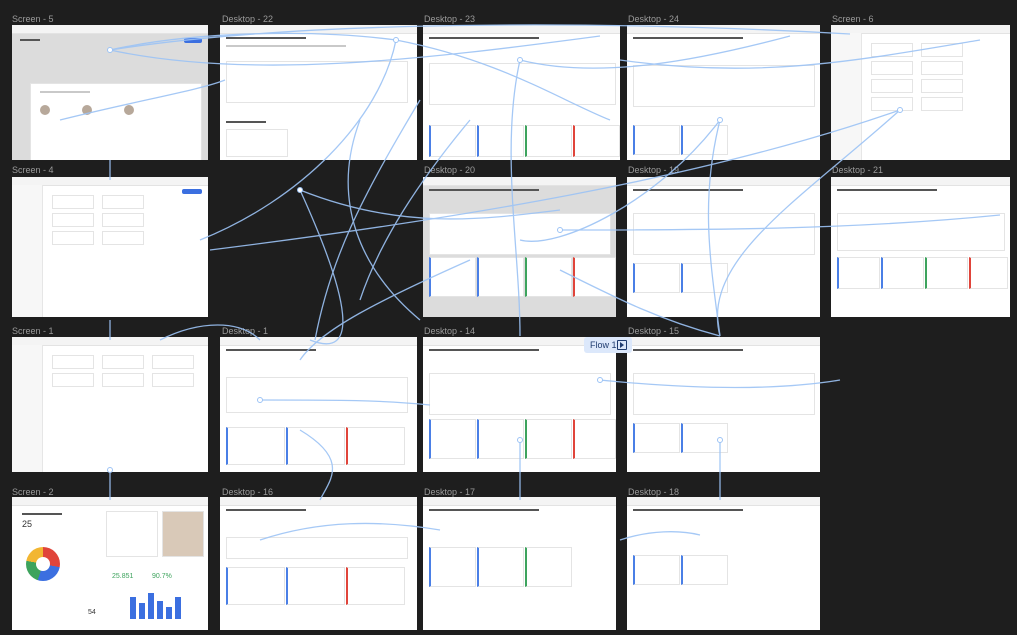 Image resolution: width=1017 pixels, height=635 pixels. Describe the element at coordinates (853, 19) in the screenshot. I see `frame-label-screen-6: Screen - 6` at that location.